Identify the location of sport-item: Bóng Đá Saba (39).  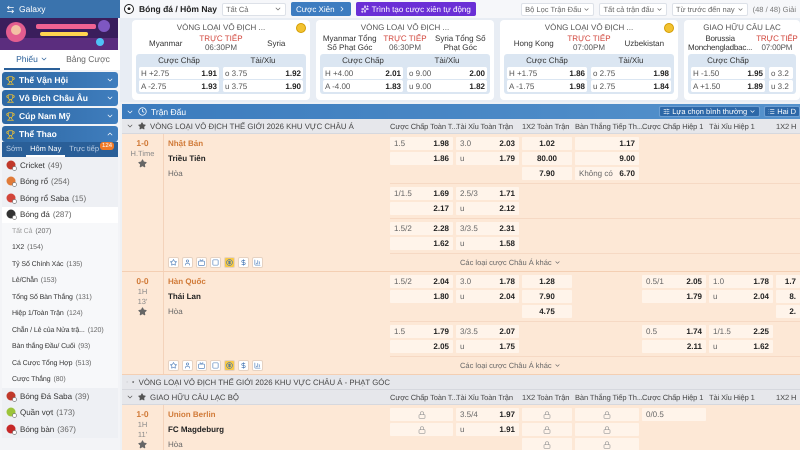
(60, 396).